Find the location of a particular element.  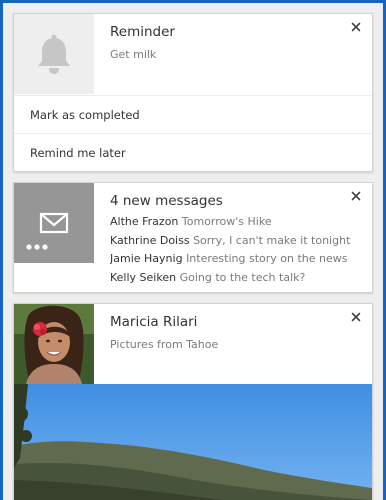

message-preview: Sorry, I can't make it tonight is located at coordinates (272, 240).